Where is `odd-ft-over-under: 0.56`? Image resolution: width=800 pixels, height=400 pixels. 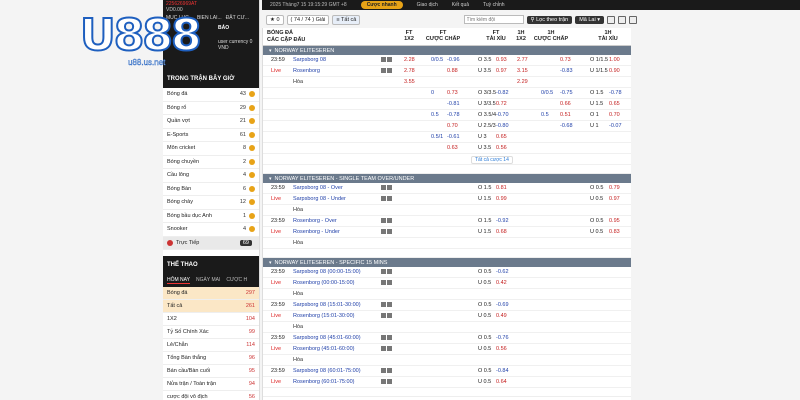 odd-ft-over-under: 0.56 is located at coordinates (501, 148).